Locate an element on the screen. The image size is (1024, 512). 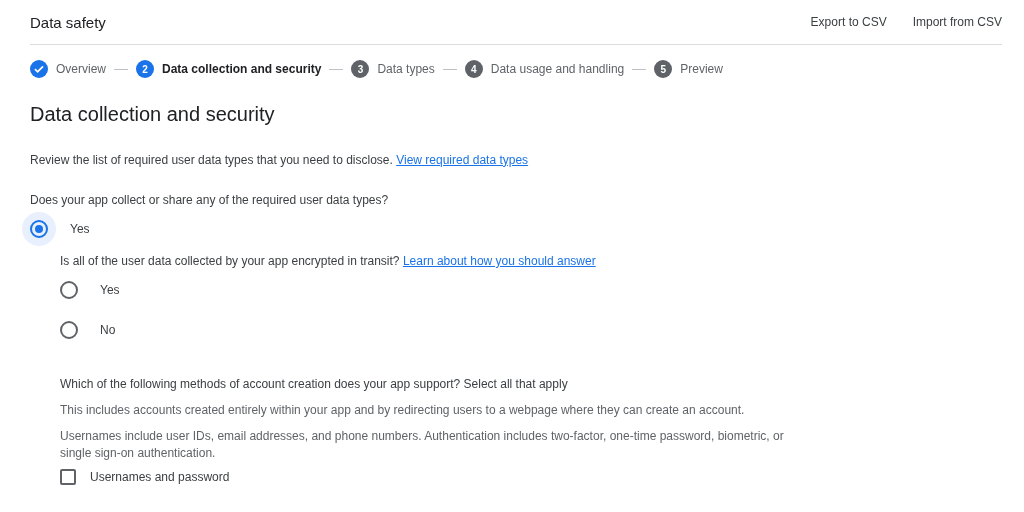
step-tab: Data usage and handling is located at coordinates (557, 69).